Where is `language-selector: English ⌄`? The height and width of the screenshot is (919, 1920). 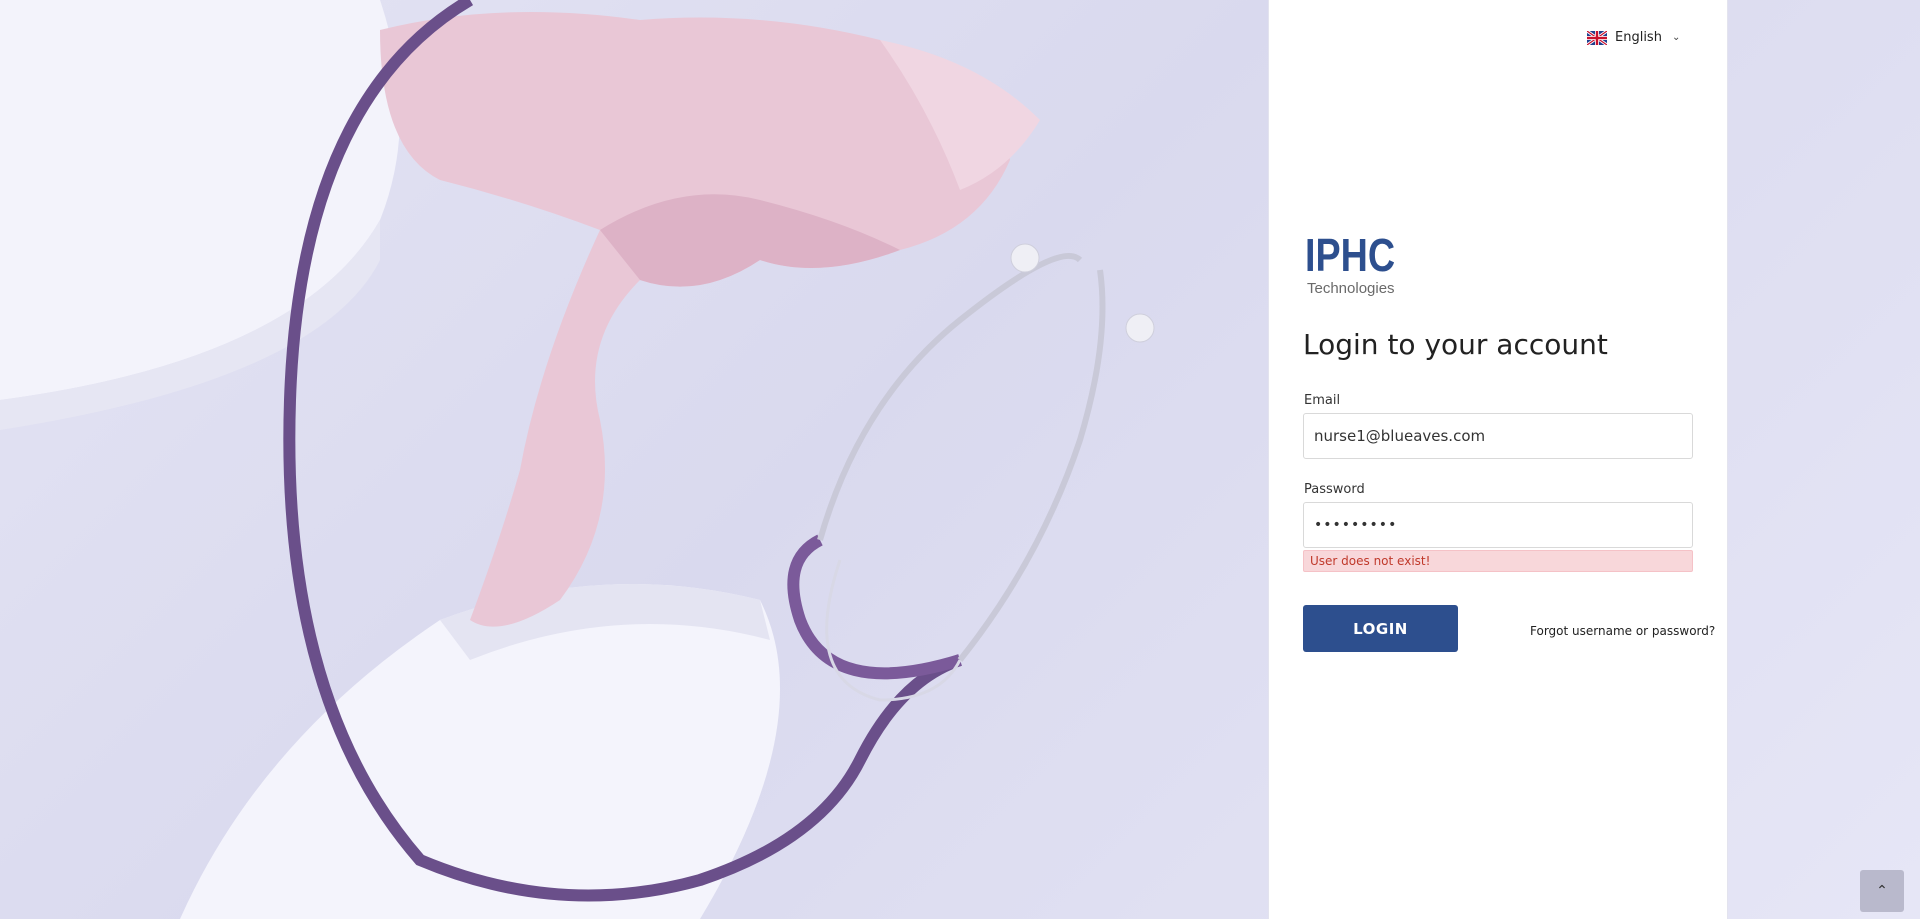
language-selector: English ⌄ is located at coordinates (1633, 37).